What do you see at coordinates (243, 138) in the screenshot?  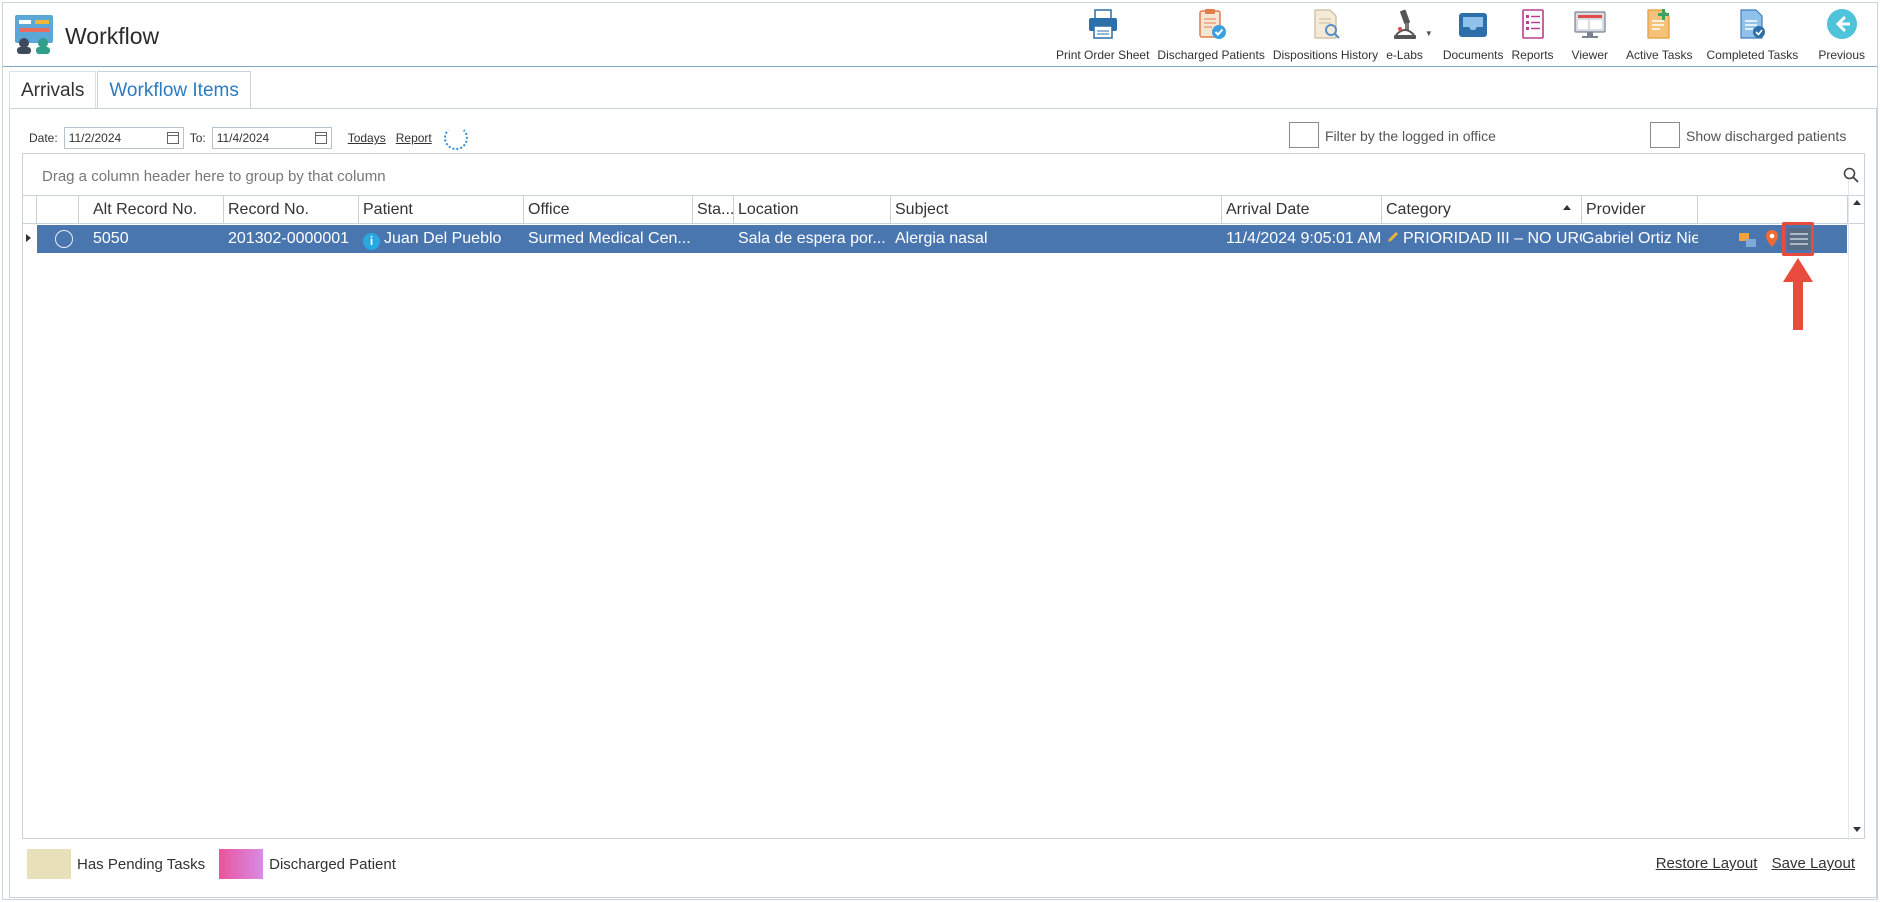 I see `date-to-value: 11/4/2024` at bounding box center [243, 138].